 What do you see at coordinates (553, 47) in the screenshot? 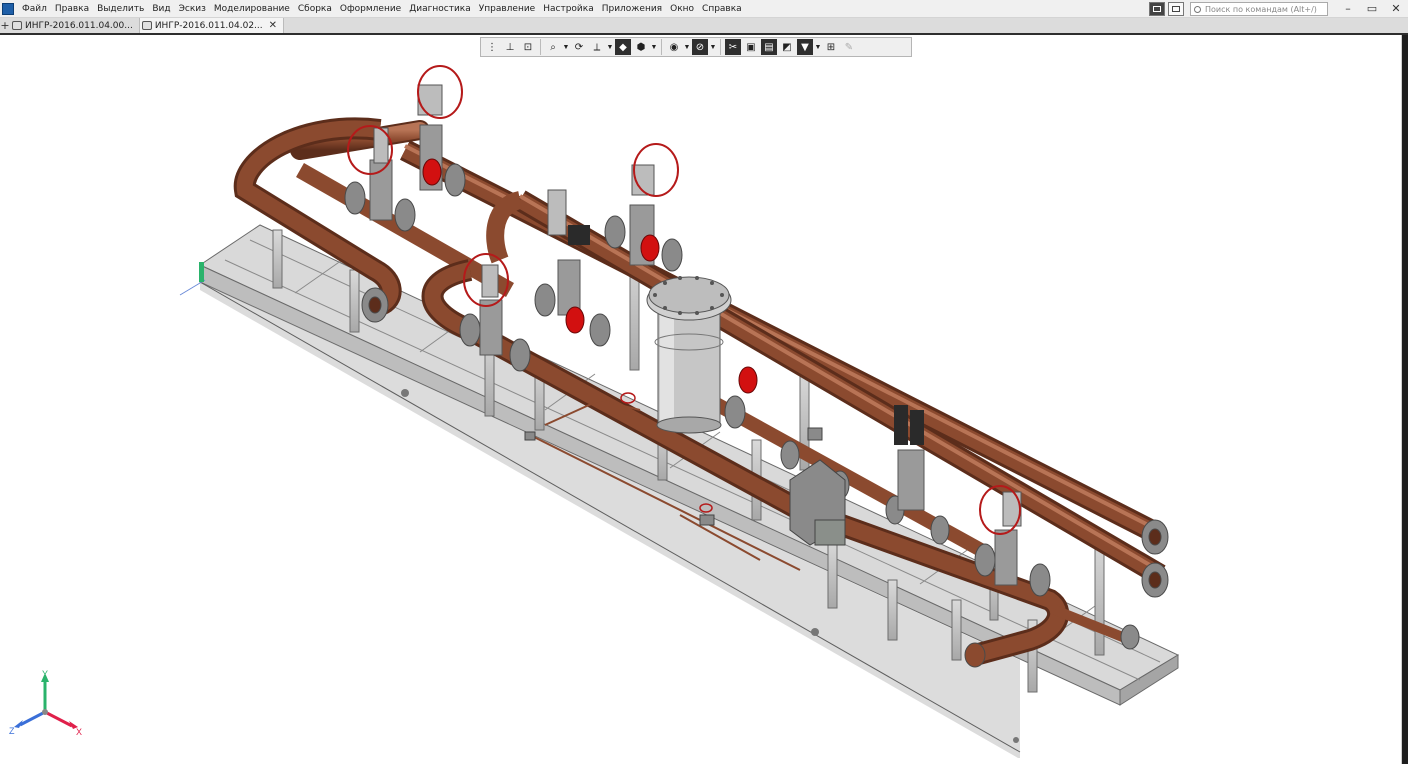
I see `zoom-icon: ⌕` at bounding box center [553, 47].